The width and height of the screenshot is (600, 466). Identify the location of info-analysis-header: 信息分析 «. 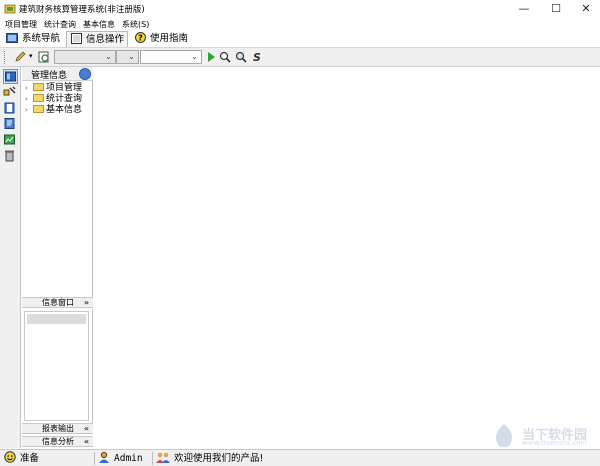
(57, 441).